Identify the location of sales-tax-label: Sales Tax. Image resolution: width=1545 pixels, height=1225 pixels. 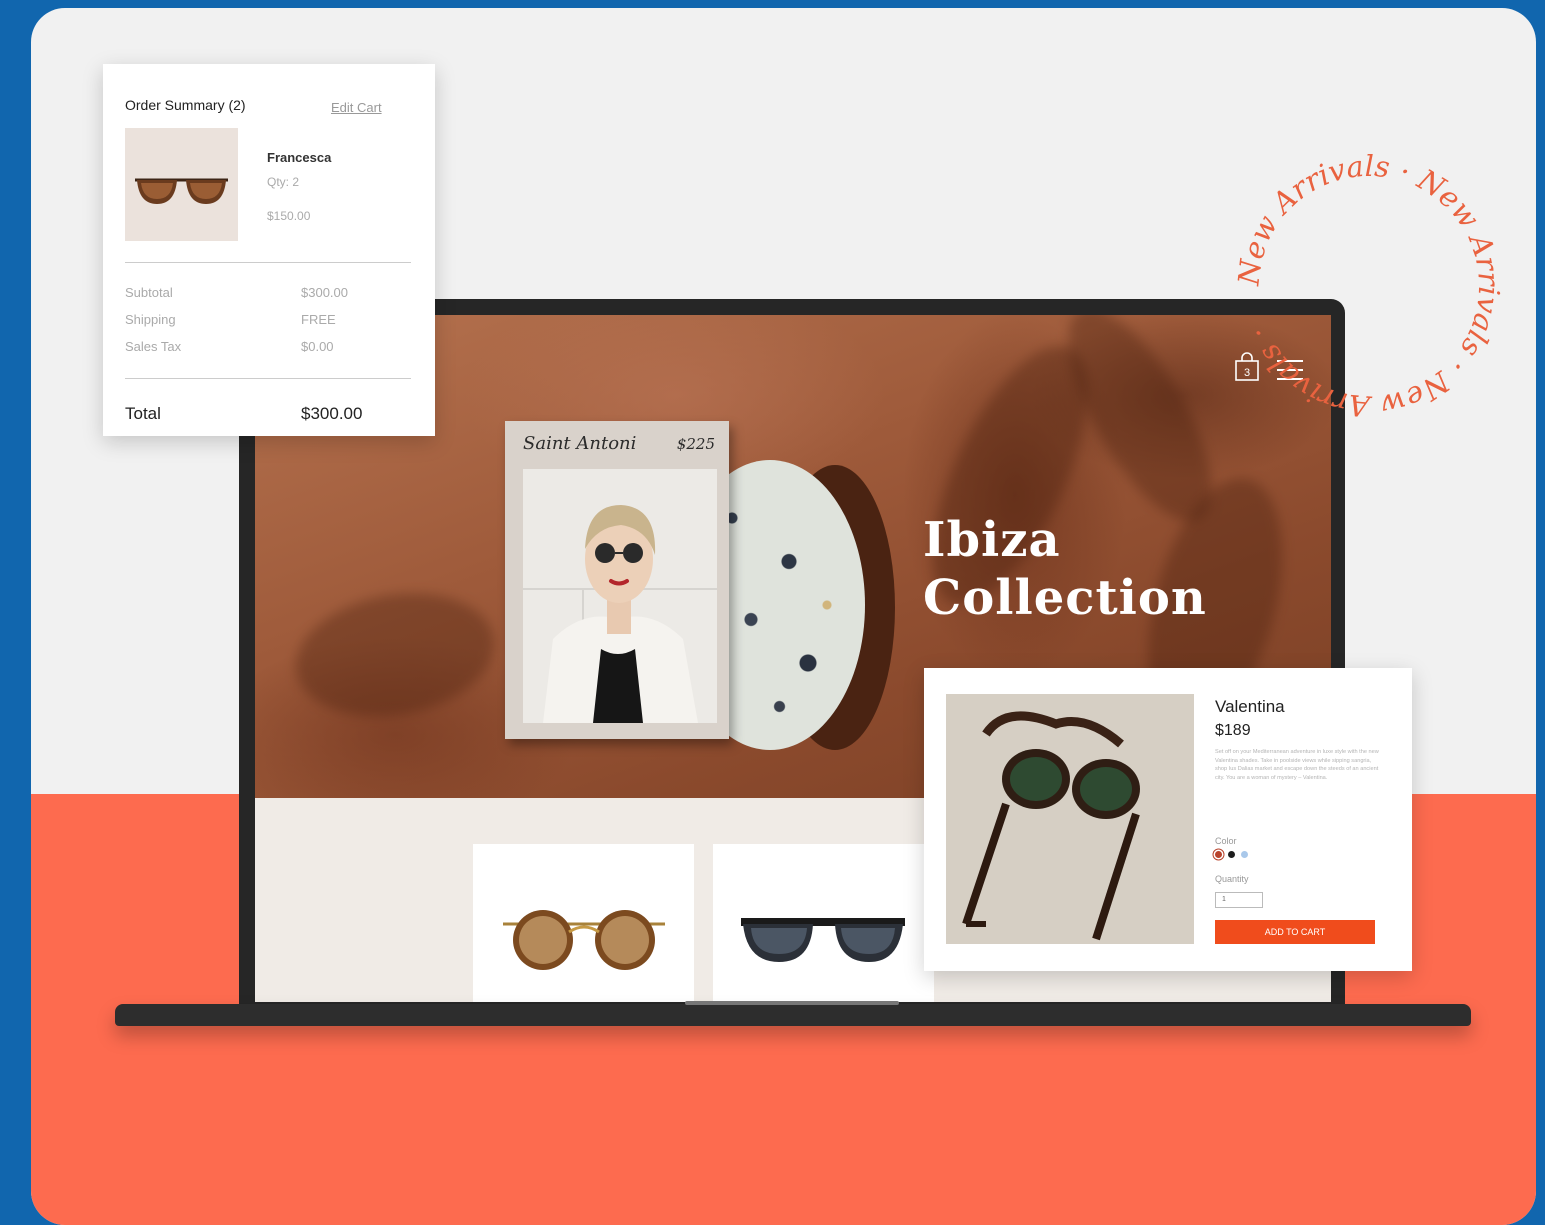
(153, 346).